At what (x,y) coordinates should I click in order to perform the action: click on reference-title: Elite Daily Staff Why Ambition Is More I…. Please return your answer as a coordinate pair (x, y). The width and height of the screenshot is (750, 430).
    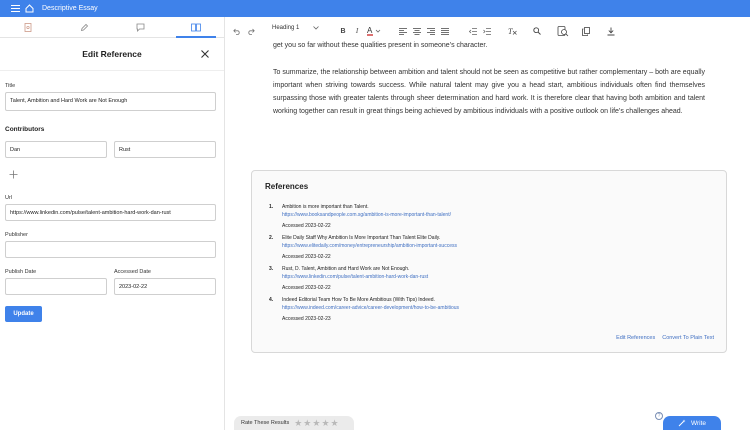
    Looking at the image, I should click on (361, 238).